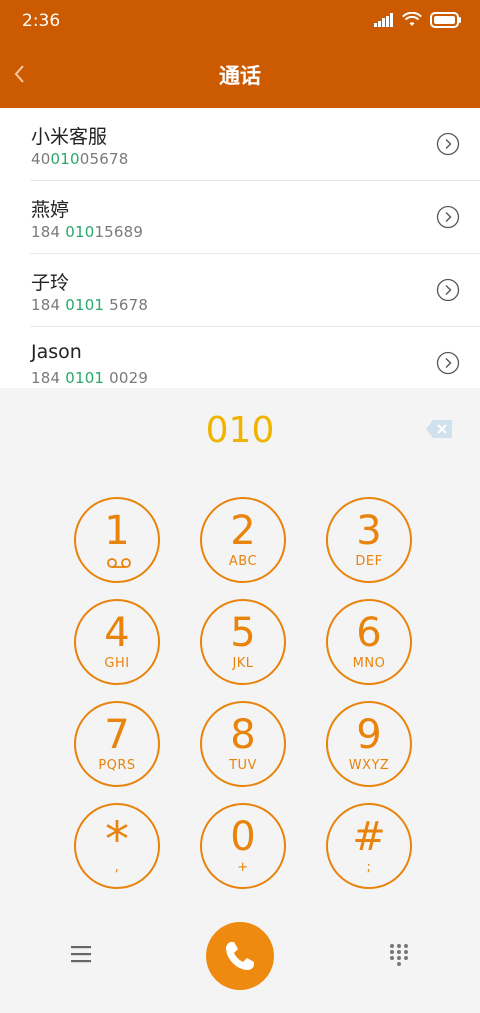  Describe the element at coordinates (369, 744) in the screenshot. I see `dial-key-9: 9 WXYZ` at that location.